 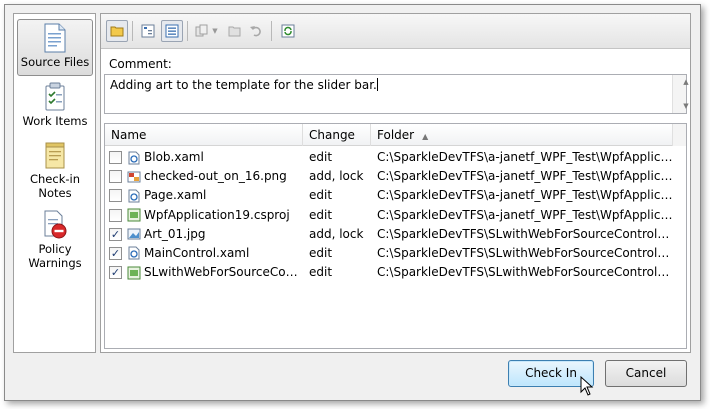 I want to click on nav-item-work-items: Work Items, so click(x=55, y=107).